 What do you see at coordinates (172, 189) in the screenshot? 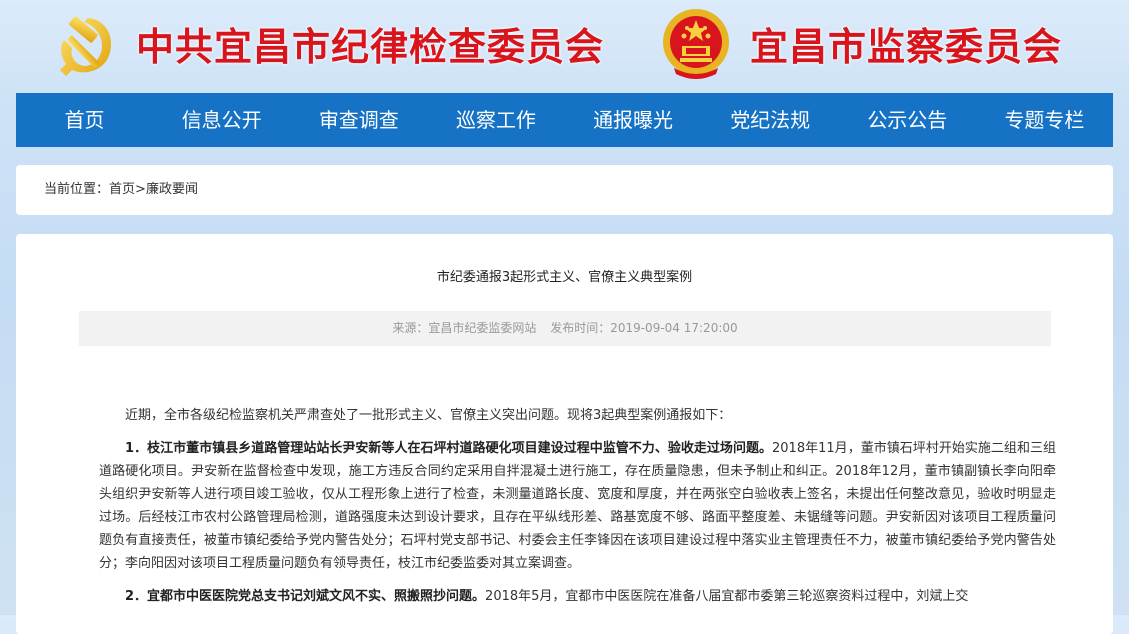
I see `breadcrumb-current-link: 廉政要闻` at bounding box center [172, 189].